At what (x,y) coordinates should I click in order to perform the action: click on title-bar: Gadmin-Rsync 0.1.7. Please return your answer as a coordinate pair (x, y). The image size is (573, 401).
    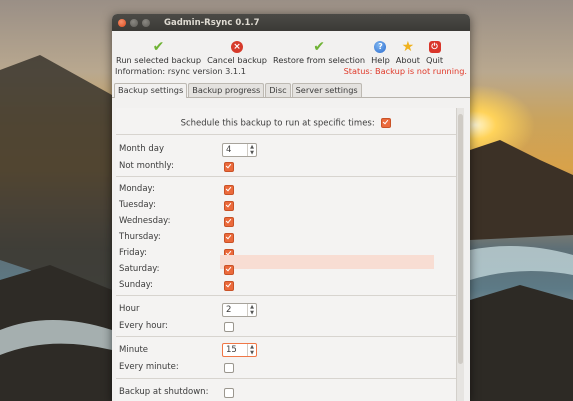
    Looking at the image, I should click on (291, 22).